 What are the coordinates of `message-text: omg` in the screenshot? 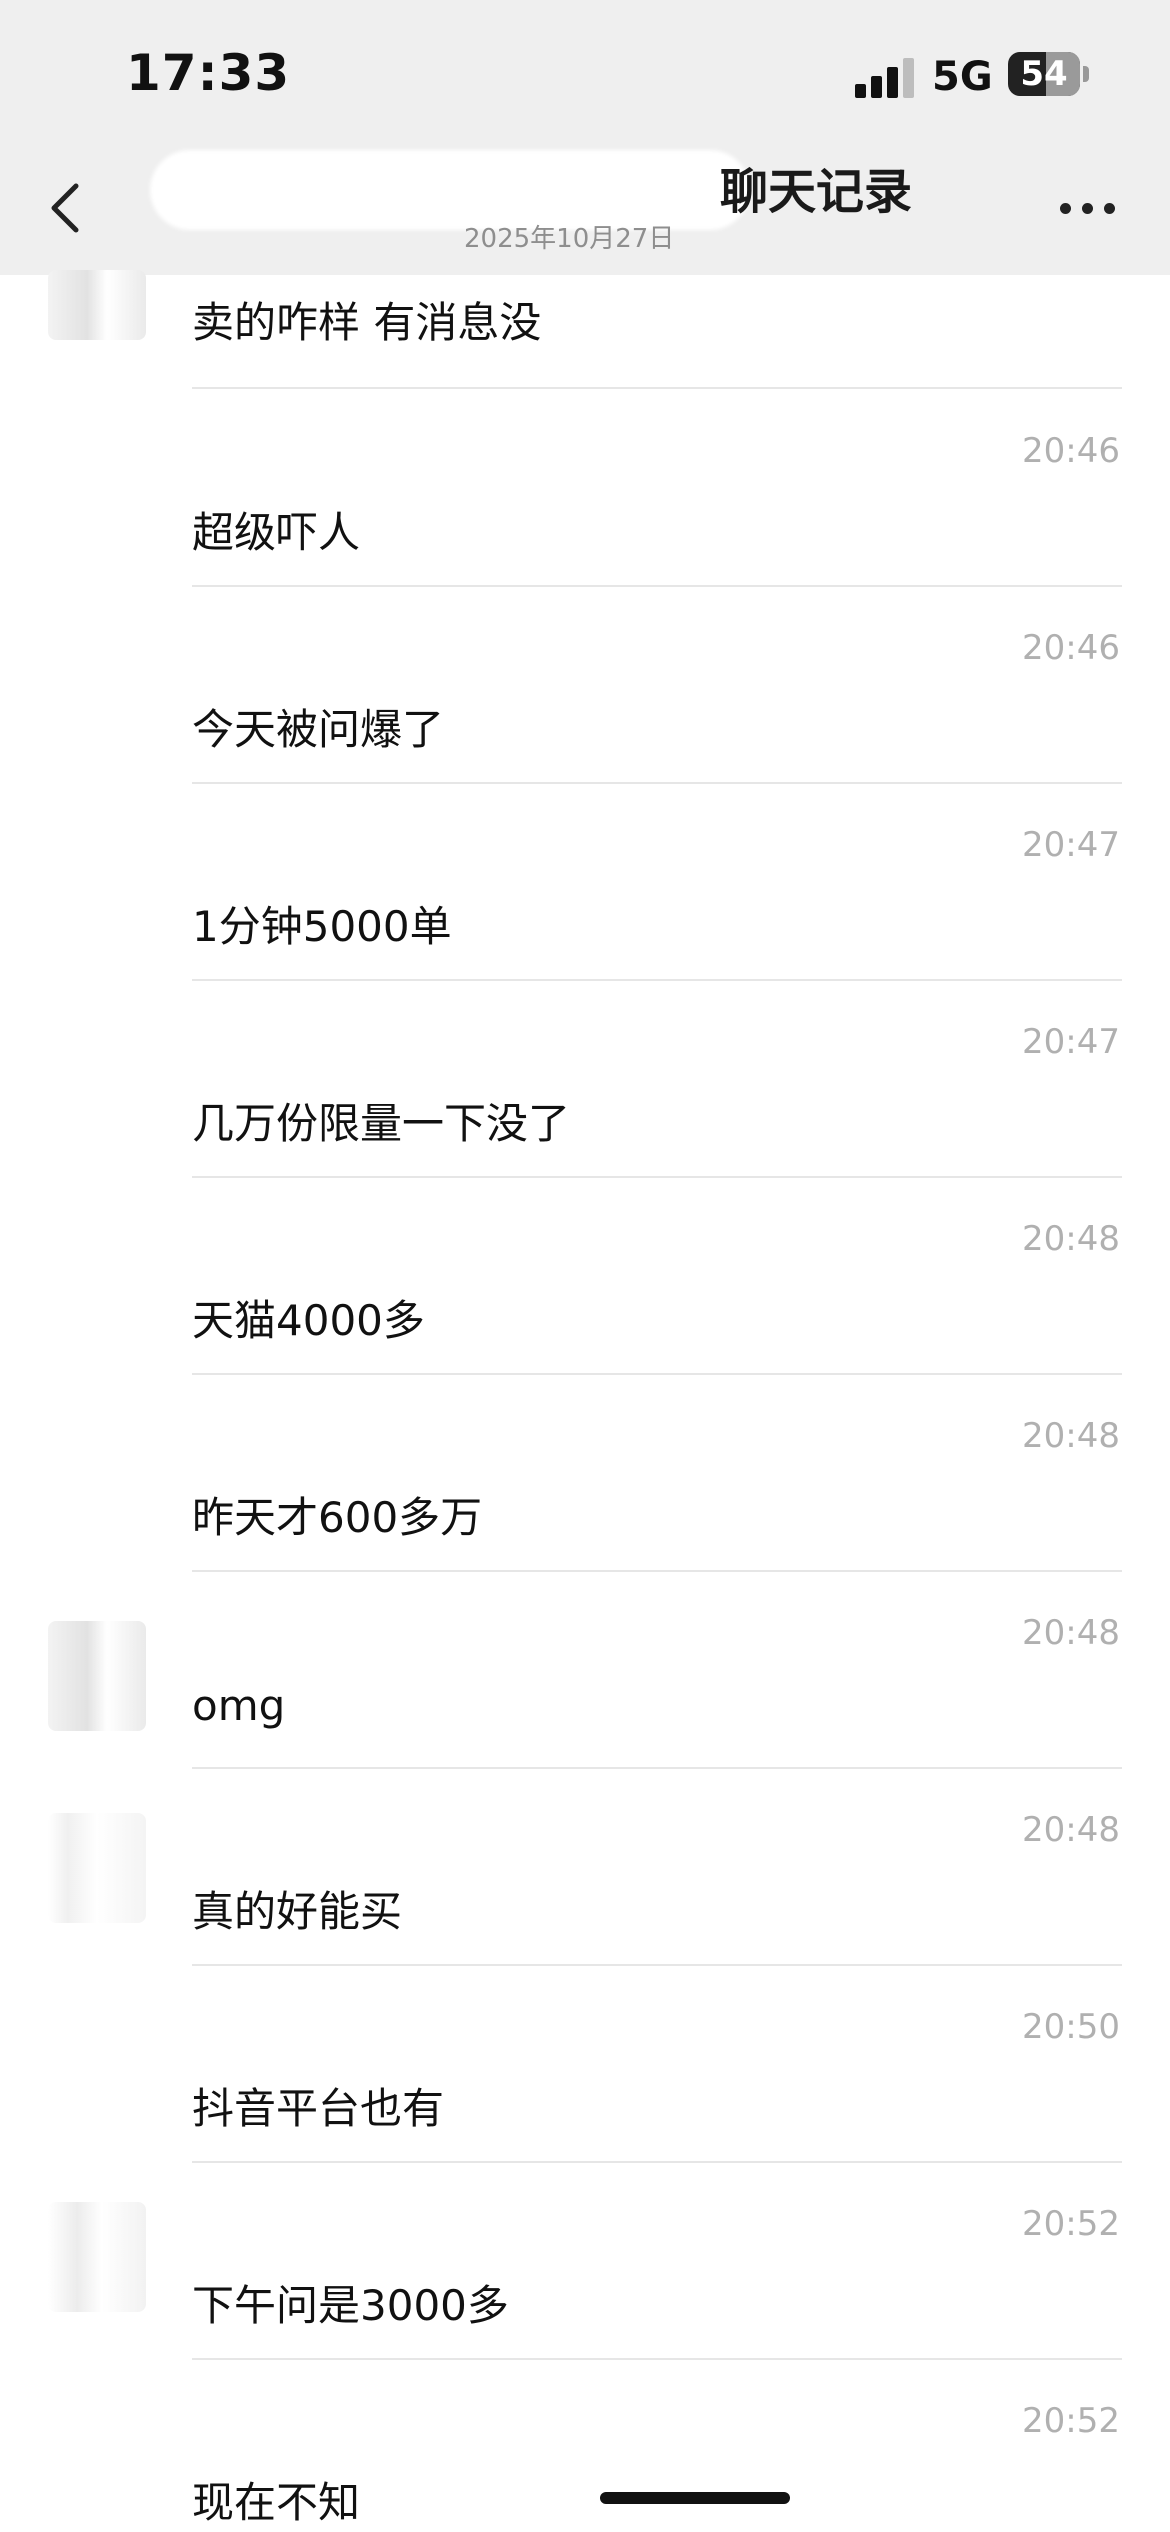 It's located at (239, 1705).